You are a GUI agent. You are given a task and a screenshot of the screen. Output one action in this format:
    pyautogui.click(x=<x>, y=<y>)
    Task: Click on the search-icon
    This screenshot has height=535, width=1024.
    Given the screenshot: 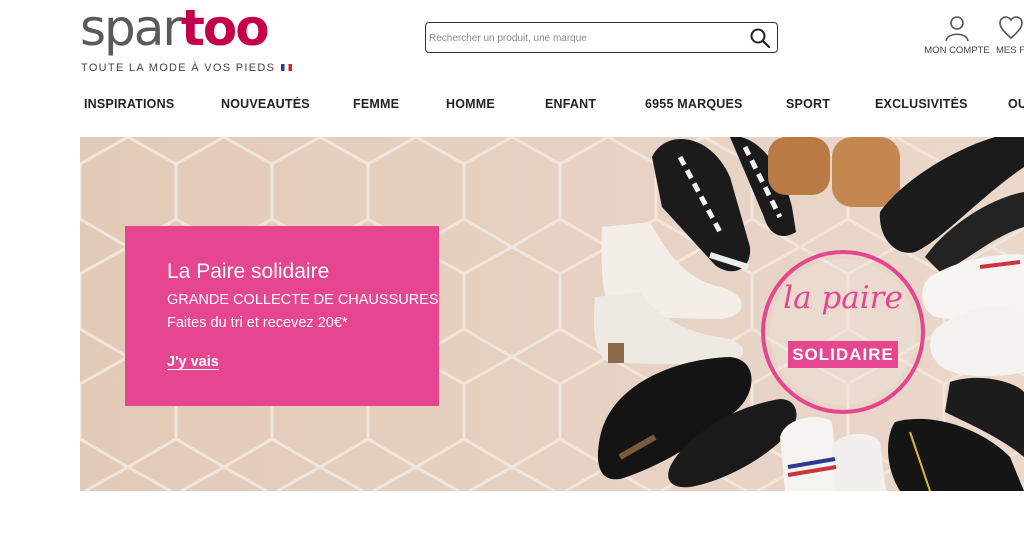 What is the action you would take?
    pyautogui.click(x=760, y=38)
    